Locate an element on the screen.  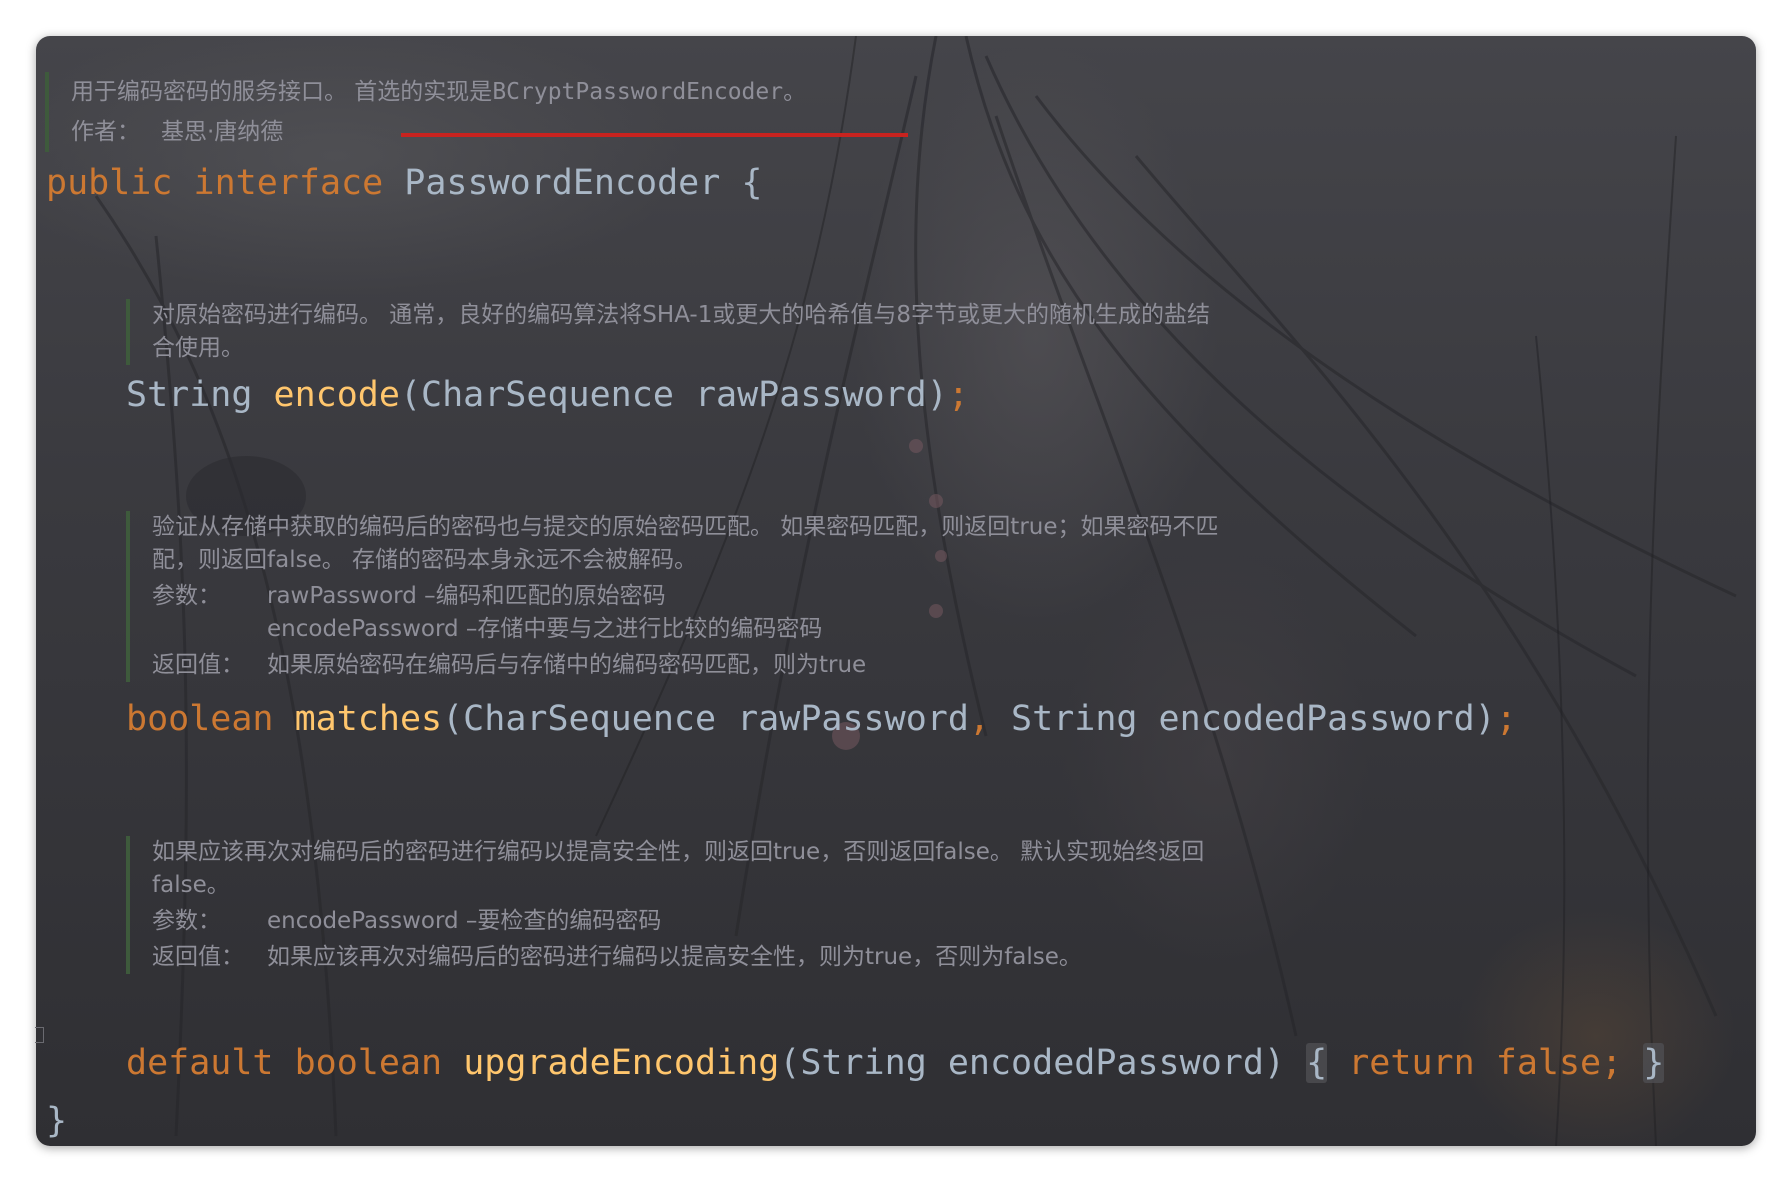
doc-line: 合使用。 is located at coordinates (198, 348).